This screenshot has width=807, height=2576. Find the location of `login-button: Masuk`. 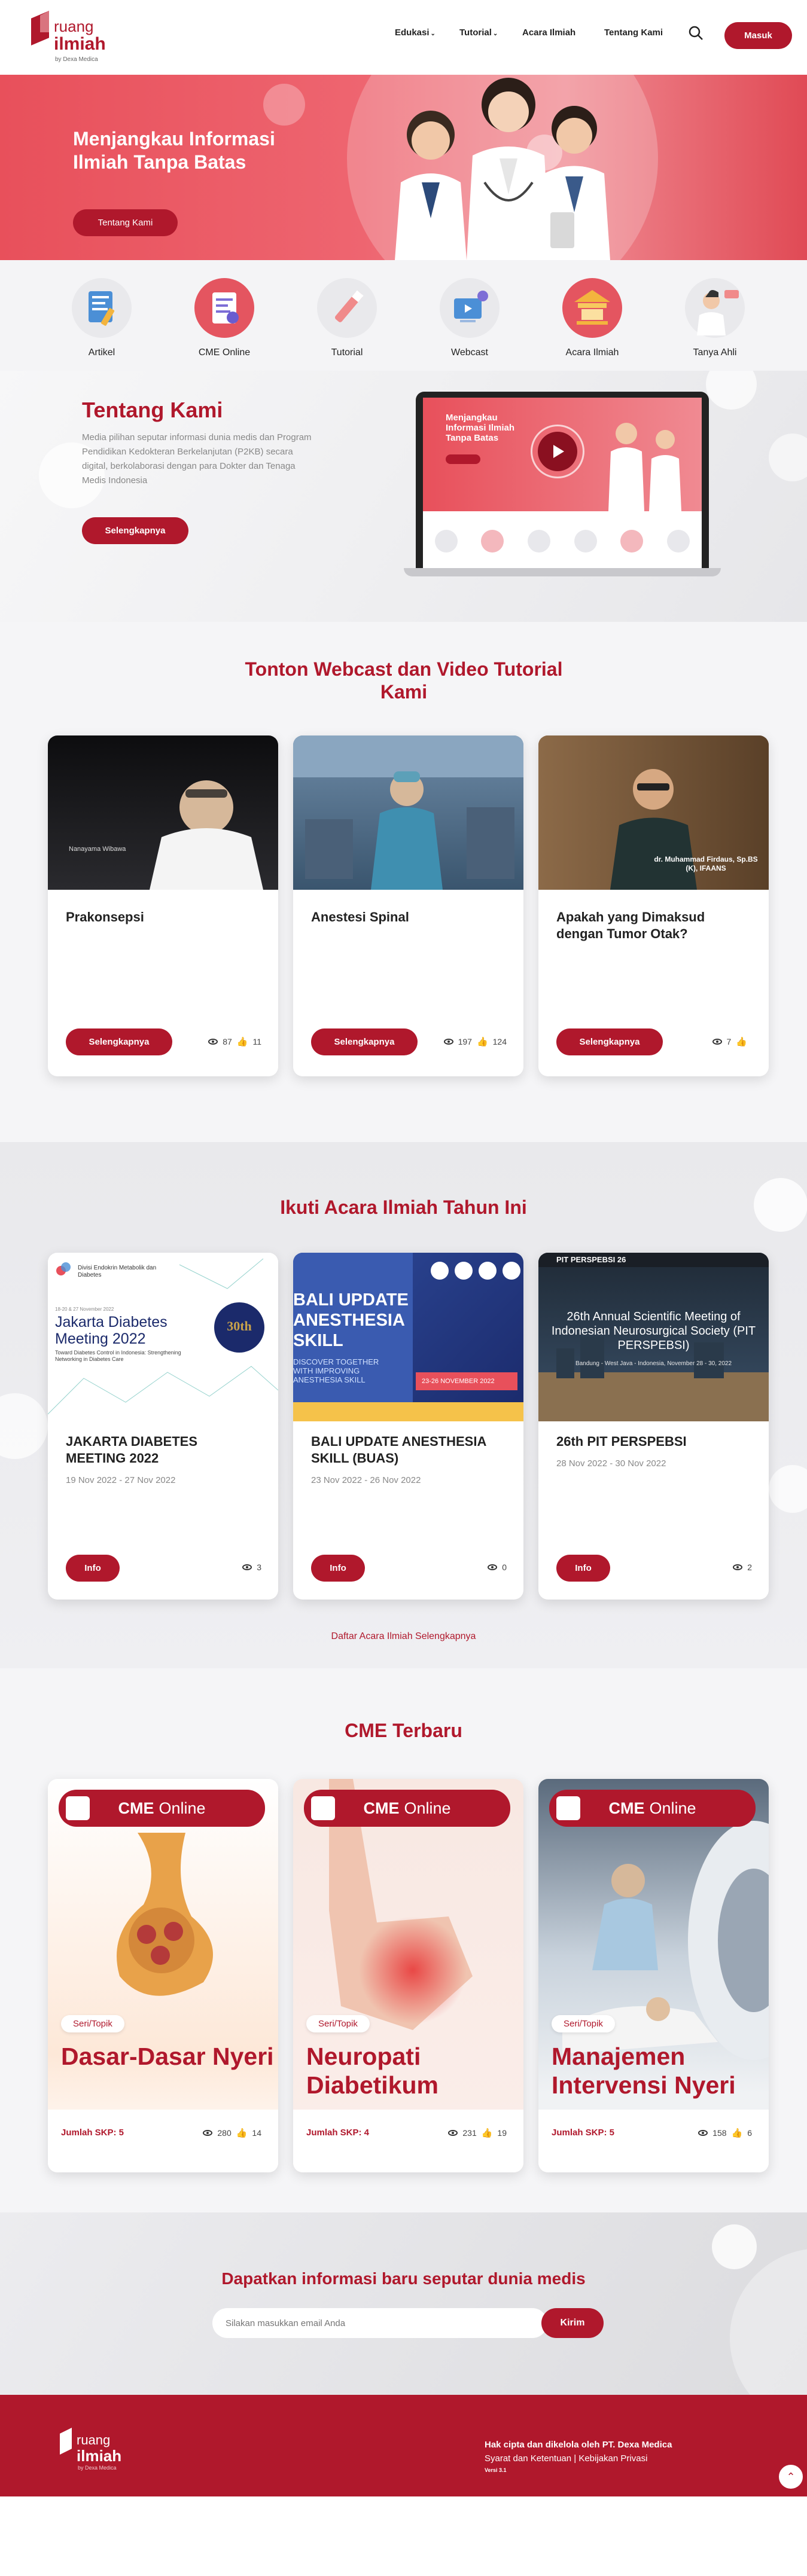

login-button: Masuk is located at coordinates (758, 35).